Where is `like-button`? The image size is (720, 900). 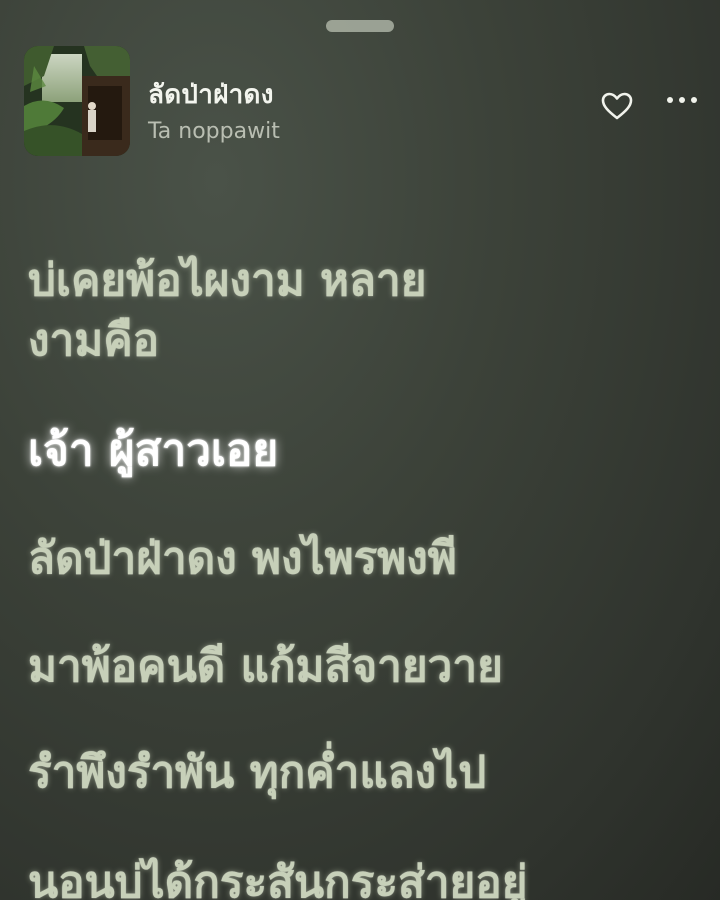
like-button is located at coordinates (617, 106).